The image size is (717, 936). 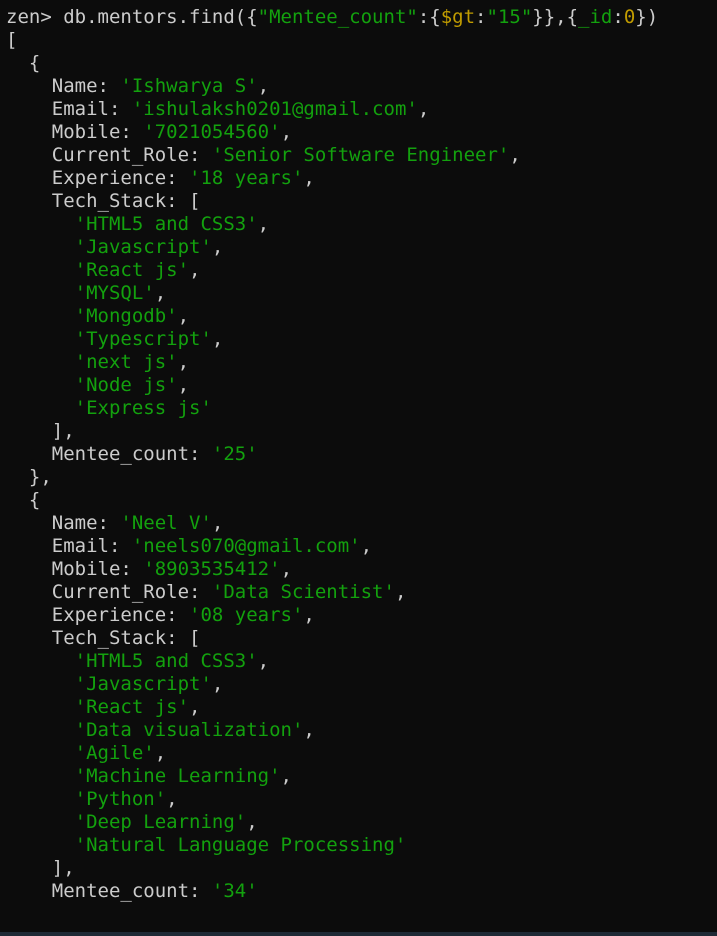 I want to click on output-line: Email: 'neels070@gmail.com',, so click(x=189, y=546).